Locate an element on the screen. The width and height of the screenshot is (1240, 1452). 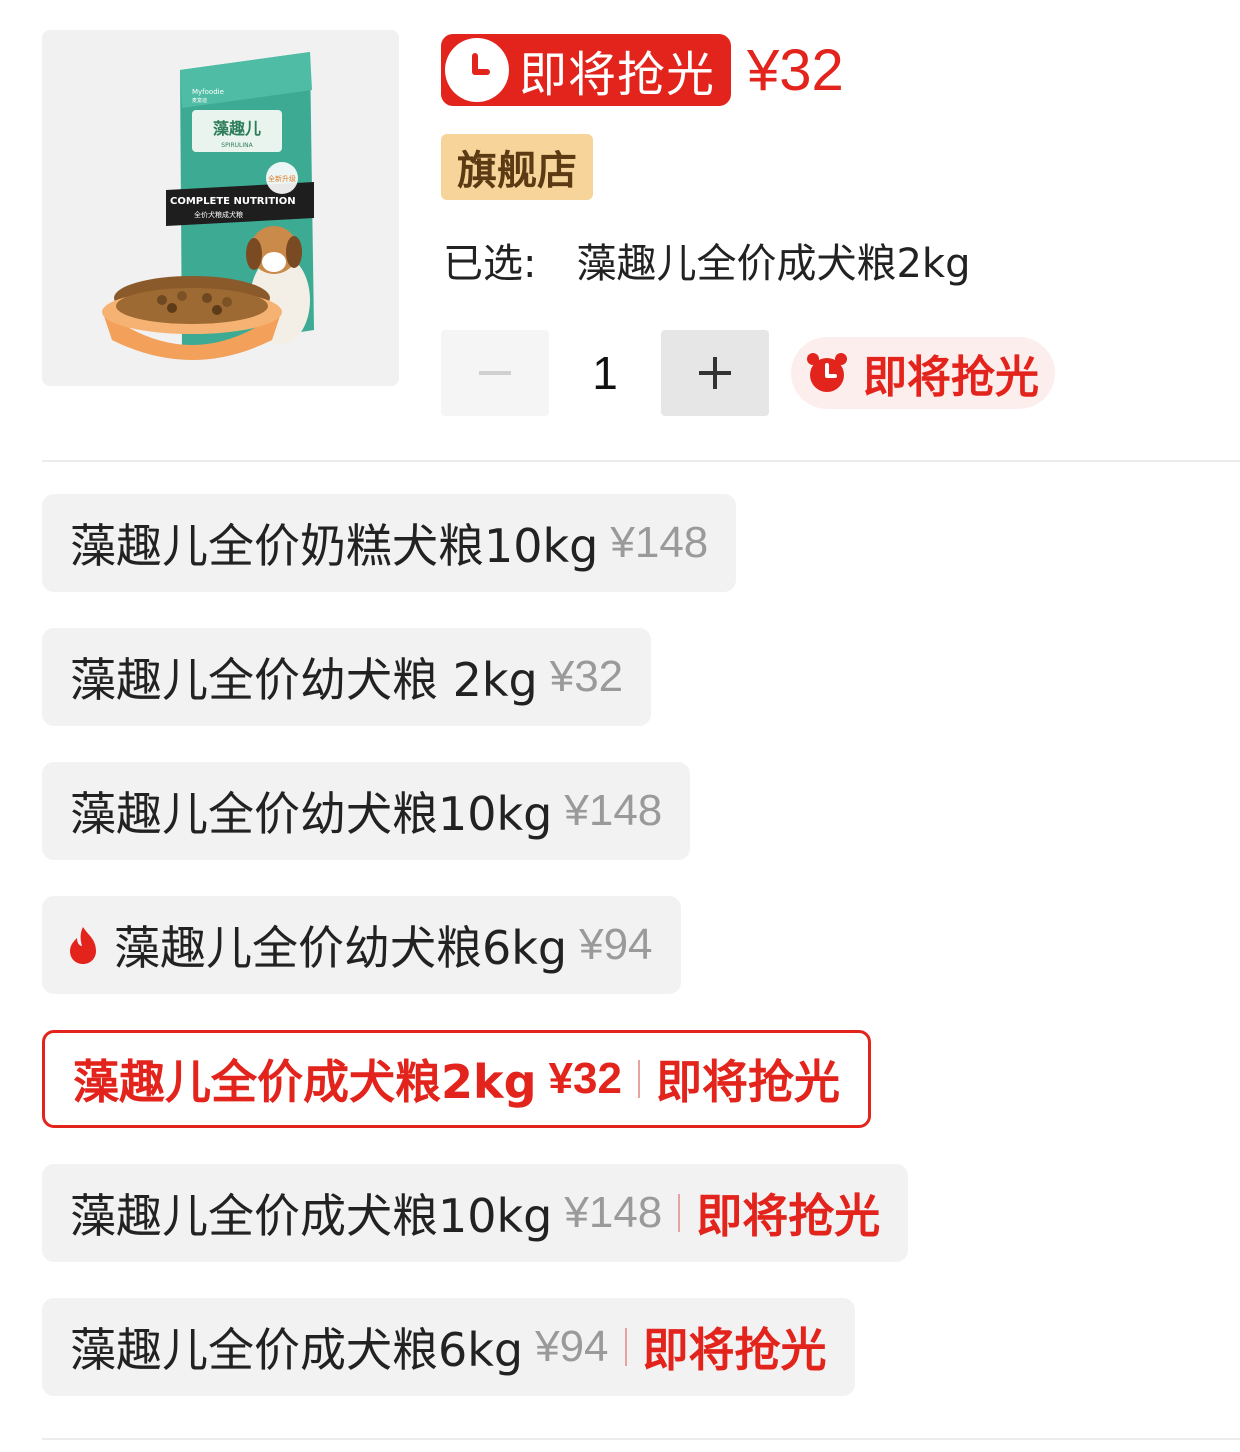
quantity-flash-label: 即将抢光 is located at coordinates (951, 377).